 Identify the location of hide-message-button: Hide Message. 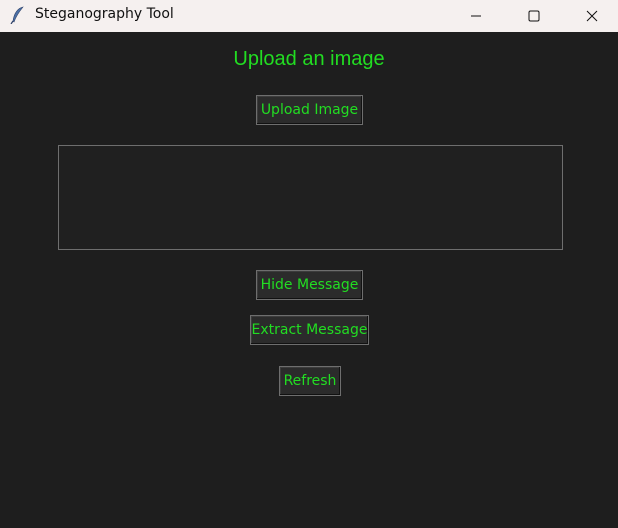
(309, 285).